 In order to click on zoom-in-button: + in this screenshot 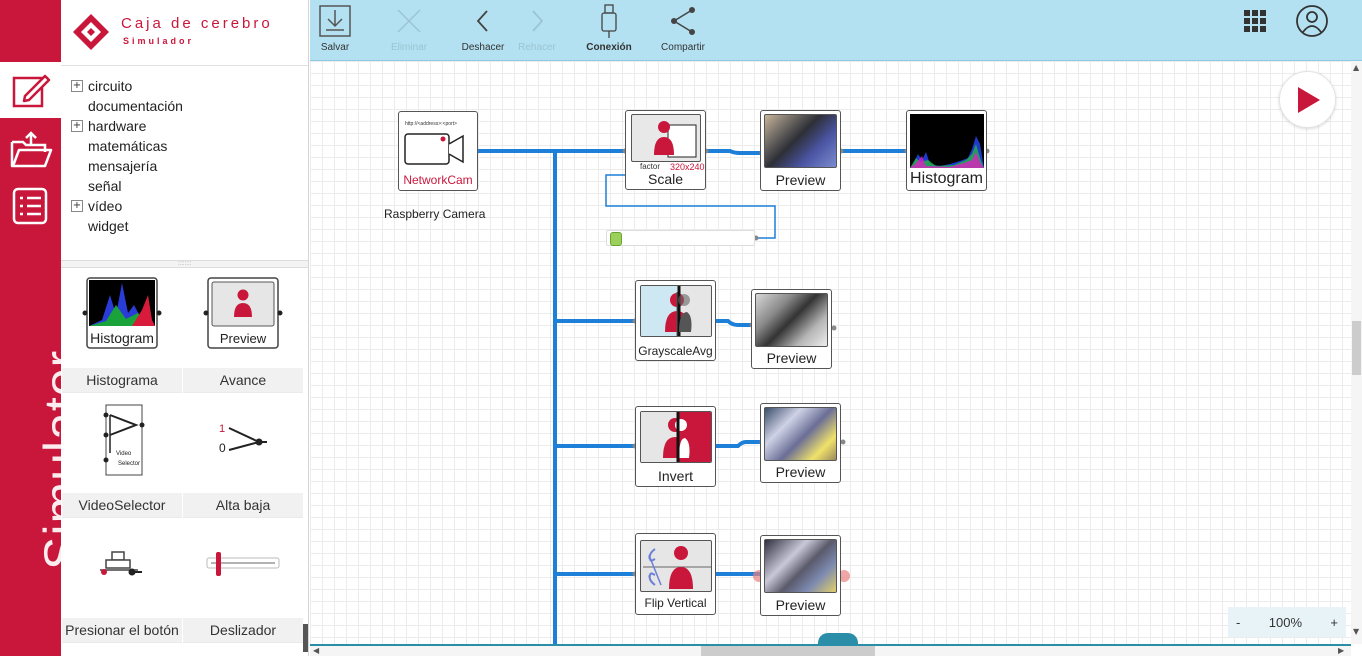, I will do `click(1334, 622)`.